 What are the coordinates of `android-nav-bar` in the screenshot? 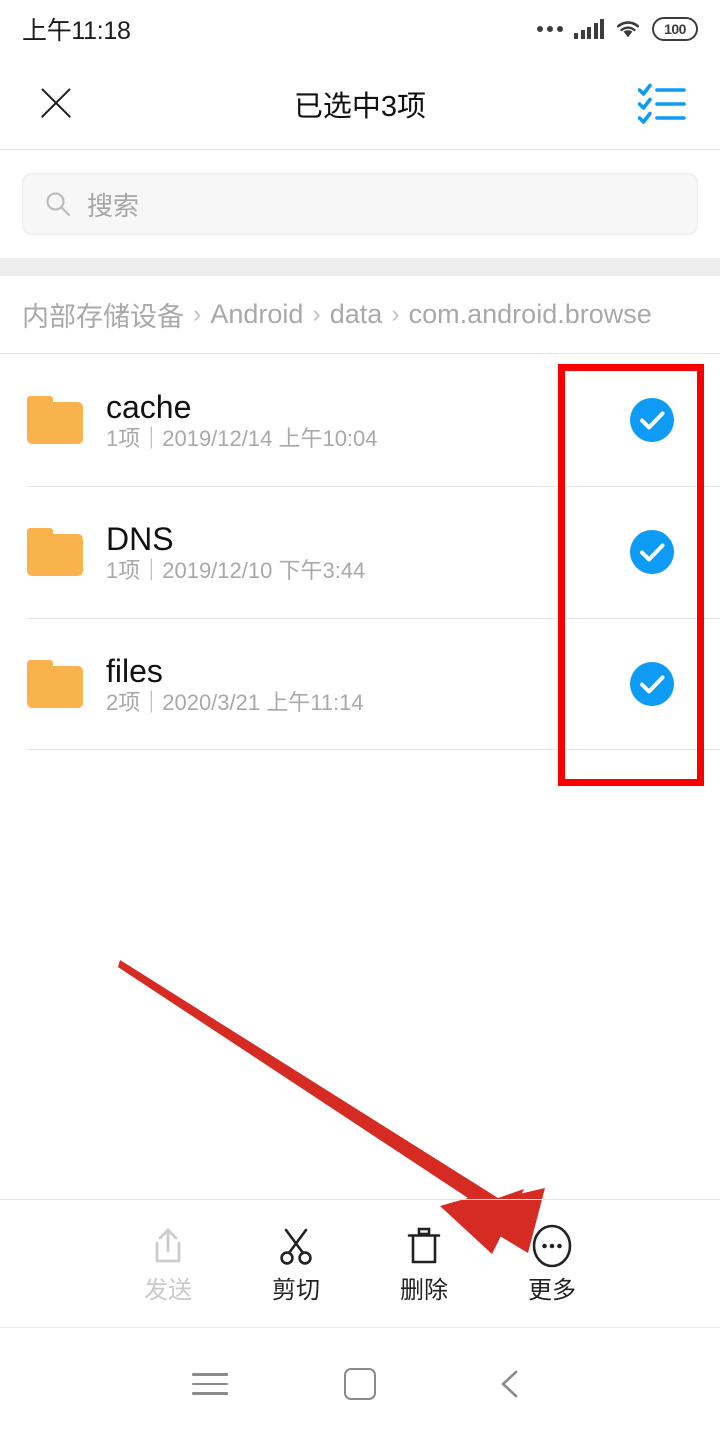 It's located at (360, 1383).